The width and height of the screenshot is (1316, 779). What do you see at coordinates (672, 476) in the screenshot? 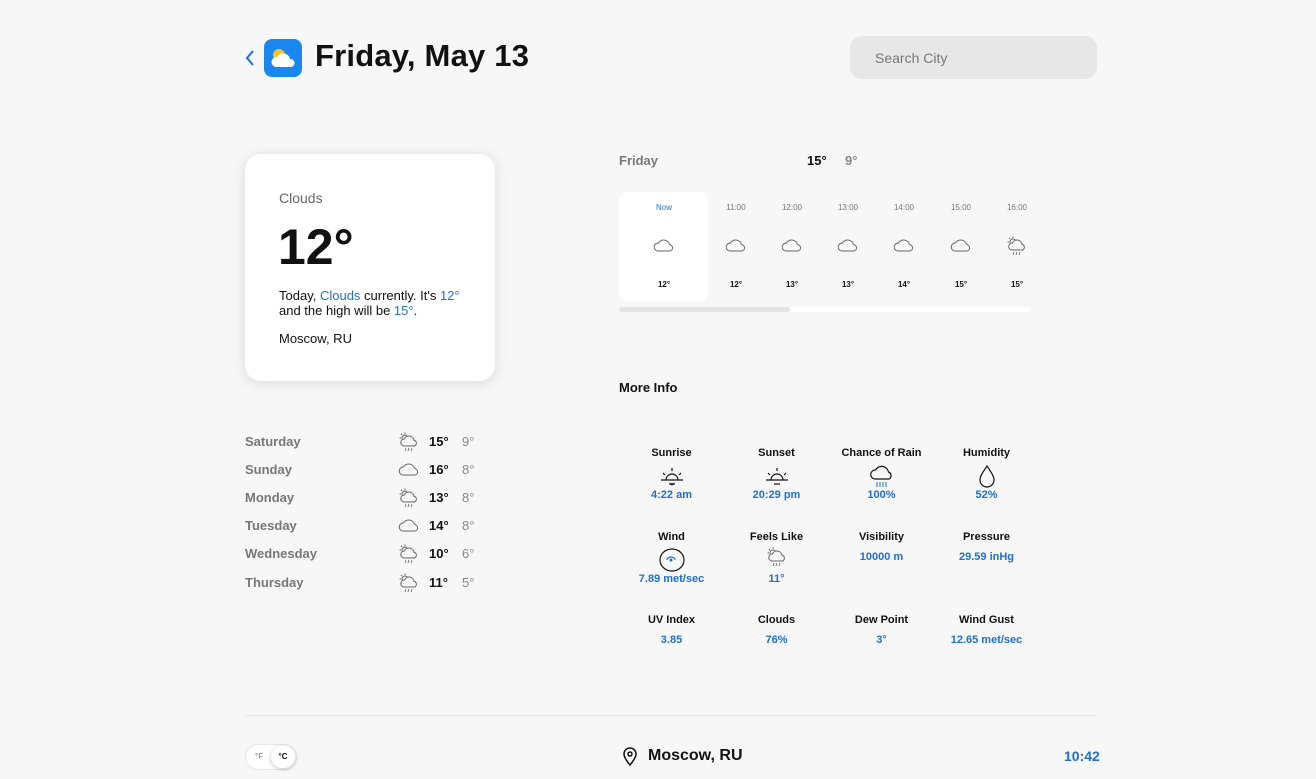
I see `sunrise-icon` at bounding box center [672, 476].